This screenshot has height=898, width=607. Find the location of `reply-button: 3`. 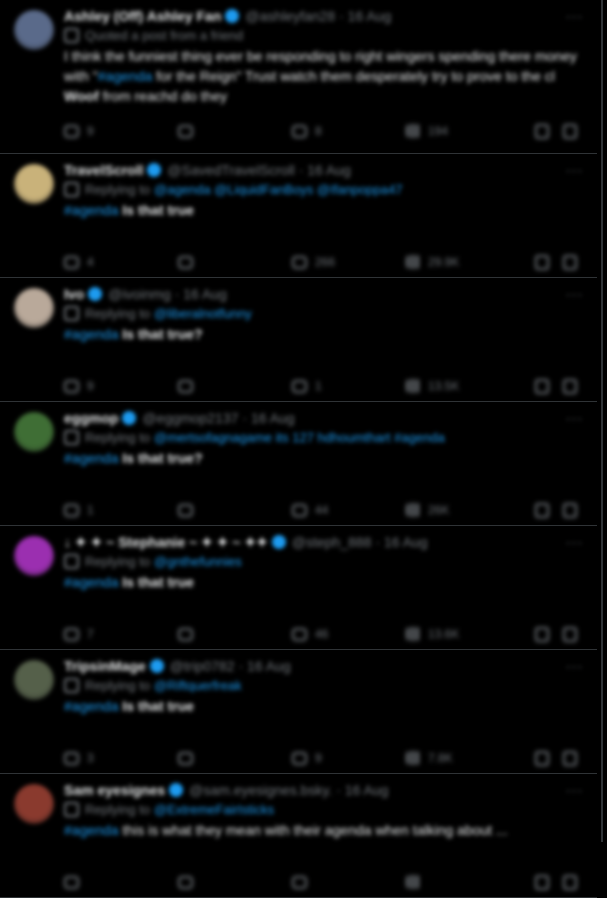

reply-button: 3 is located at coordinates (121, 758).